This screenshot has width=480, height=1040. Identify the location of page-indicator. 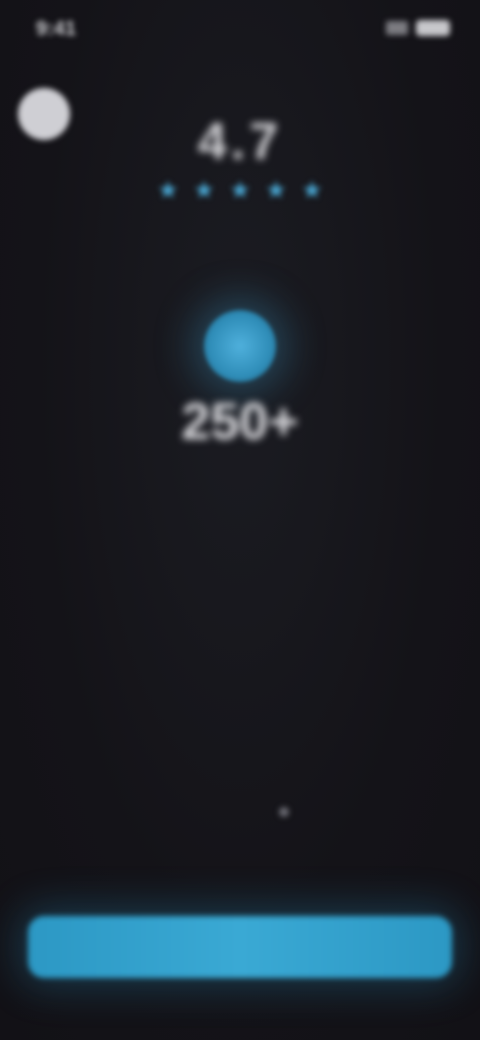
(284, 812).